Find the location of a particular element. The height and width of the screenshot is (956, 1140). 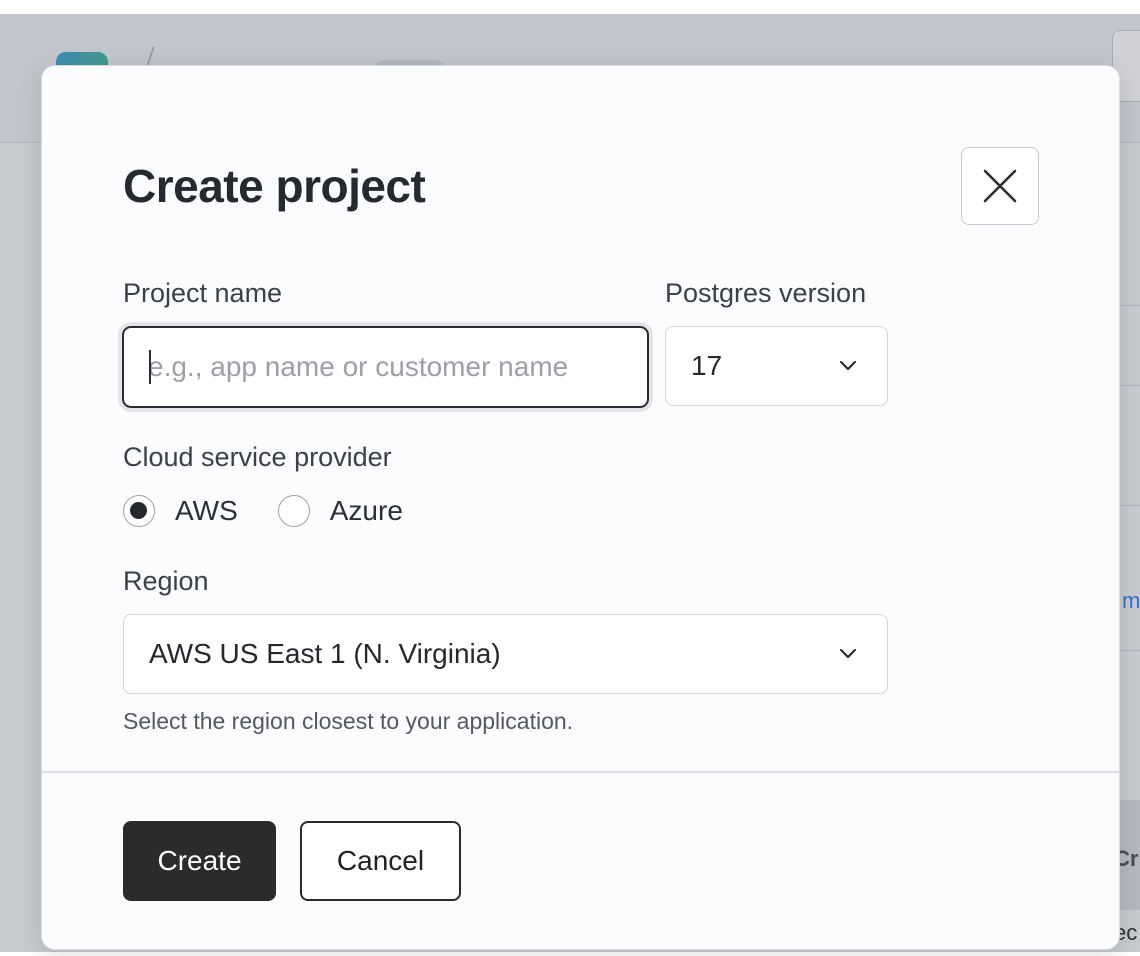

text-cursor is located at coordinates (150, 367).